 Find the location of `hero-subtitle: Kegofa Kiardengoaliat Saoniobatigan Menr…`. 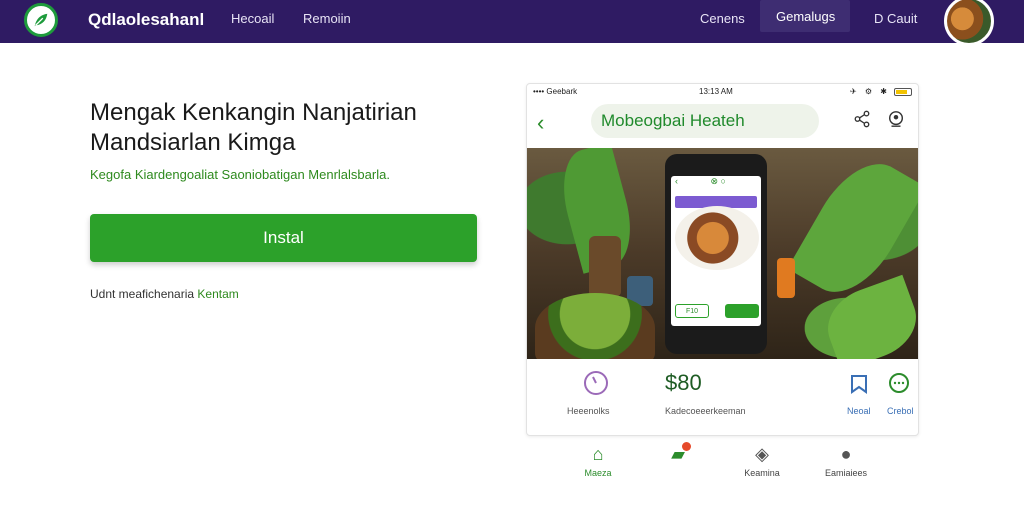

hero-subtitle: Kegofa Kiardengoaliat Saoniobatigan Menr… is located at coordinates (240, 174).